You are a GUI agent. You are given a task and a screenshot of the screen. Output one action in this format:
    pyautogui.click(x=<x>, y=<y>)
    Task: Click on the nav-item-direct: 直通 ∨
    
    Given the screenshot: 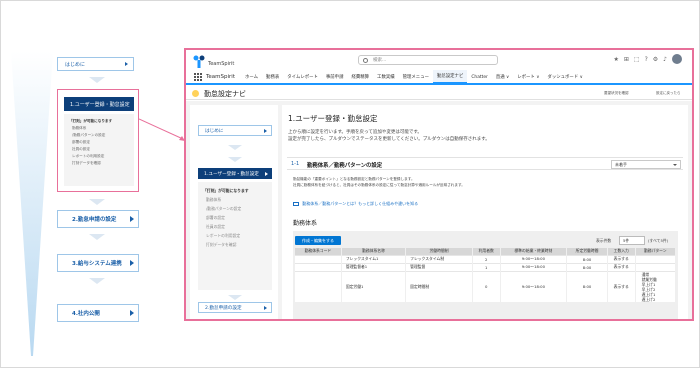 What is the action you would take?
    pyautogui.click(x=502, y=77)
    